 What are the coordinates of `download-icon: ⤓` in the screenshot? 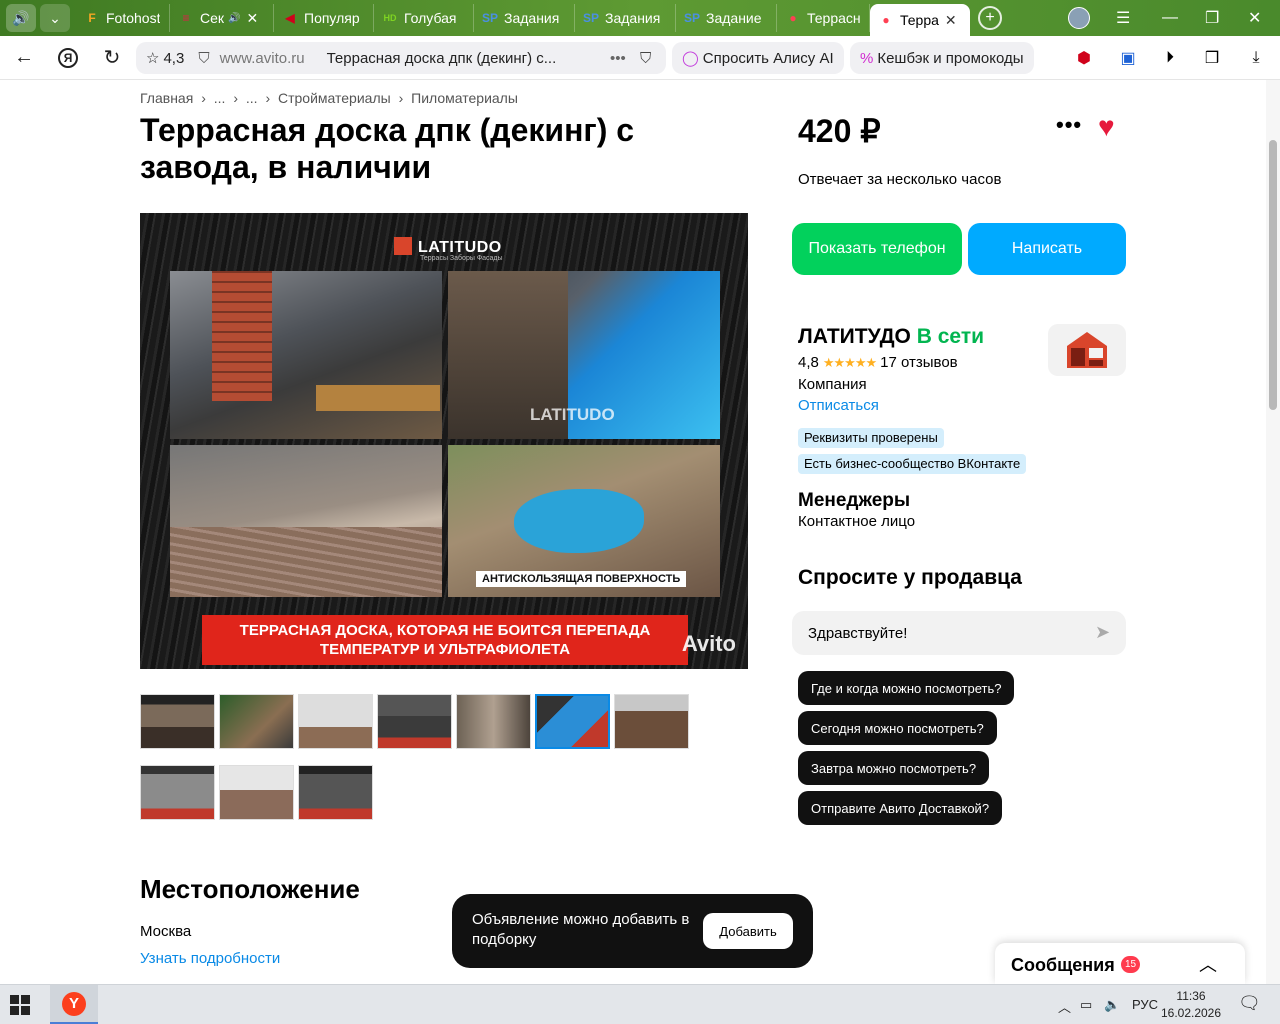 It's located at (1256, 58).